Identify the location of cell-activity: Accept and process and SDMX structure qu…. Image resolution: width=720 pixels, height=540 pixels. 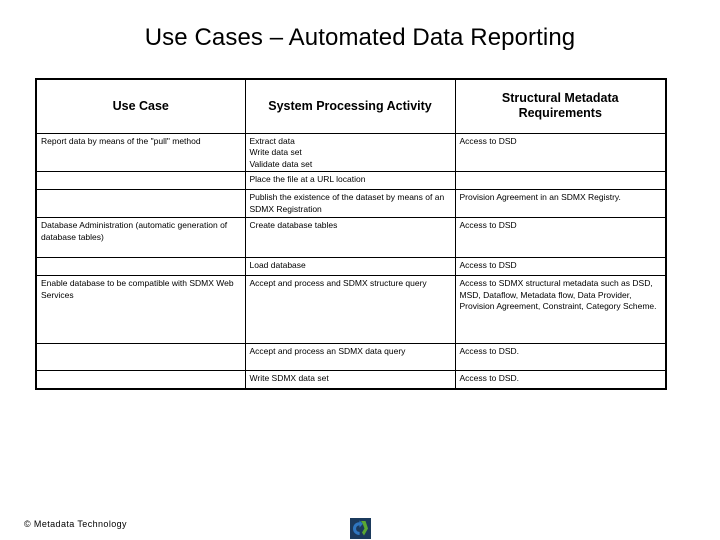
(350, 309).